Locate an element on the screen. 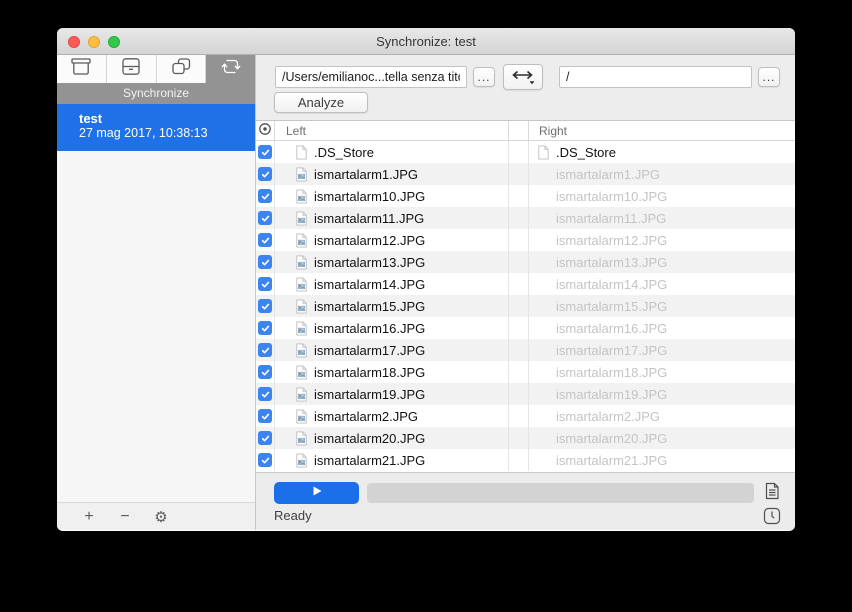 The height and width of the screenshot is (612, 852). sync-icon is located at coordinates (231, 69).